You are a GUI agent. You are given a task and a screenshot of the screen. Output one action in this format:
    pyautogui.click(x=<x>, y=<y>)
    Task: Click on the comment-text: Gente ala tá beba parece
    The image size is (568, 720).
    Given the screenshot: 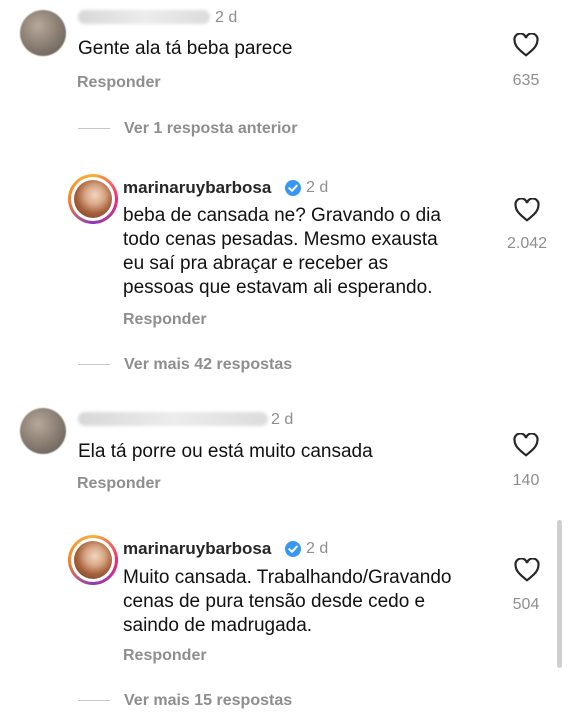 What is the action you would take?
    pyautogui.click(x=185, y=48)
    